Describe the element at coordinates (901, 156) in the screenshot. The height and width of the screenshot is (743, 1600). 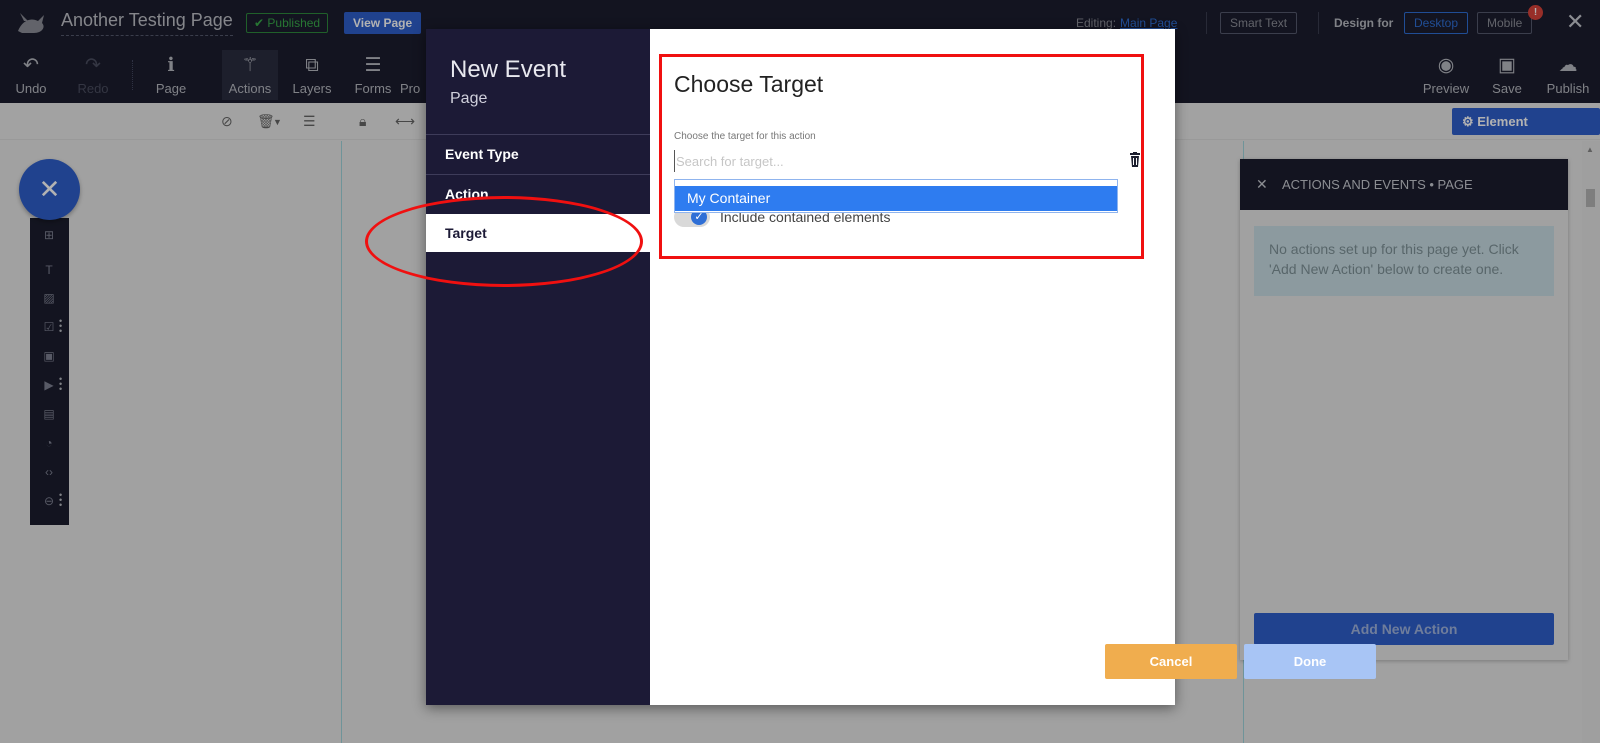
I see `annotation-highlight-box` at that location.